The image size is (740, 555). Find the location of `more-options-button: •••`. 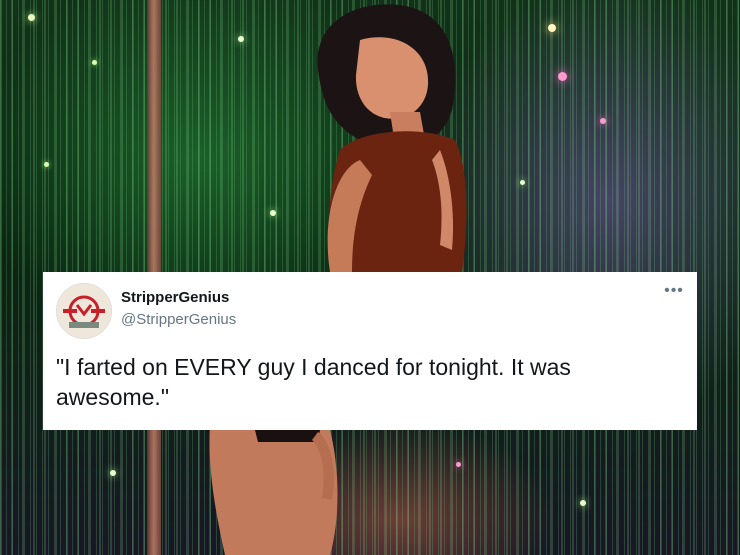

more-options-button: ••• is located at coordinates (674, 292).